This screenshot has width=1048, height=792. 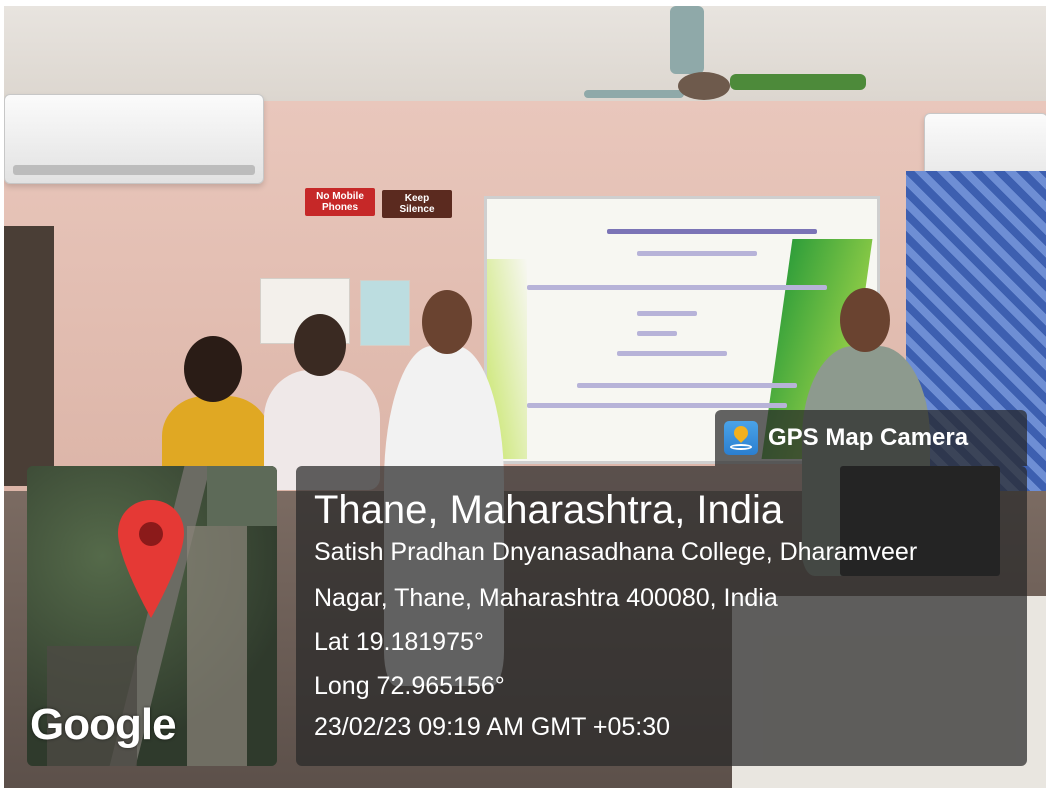 I want to click on air-conditioner-left, so click(x=134, y=139).